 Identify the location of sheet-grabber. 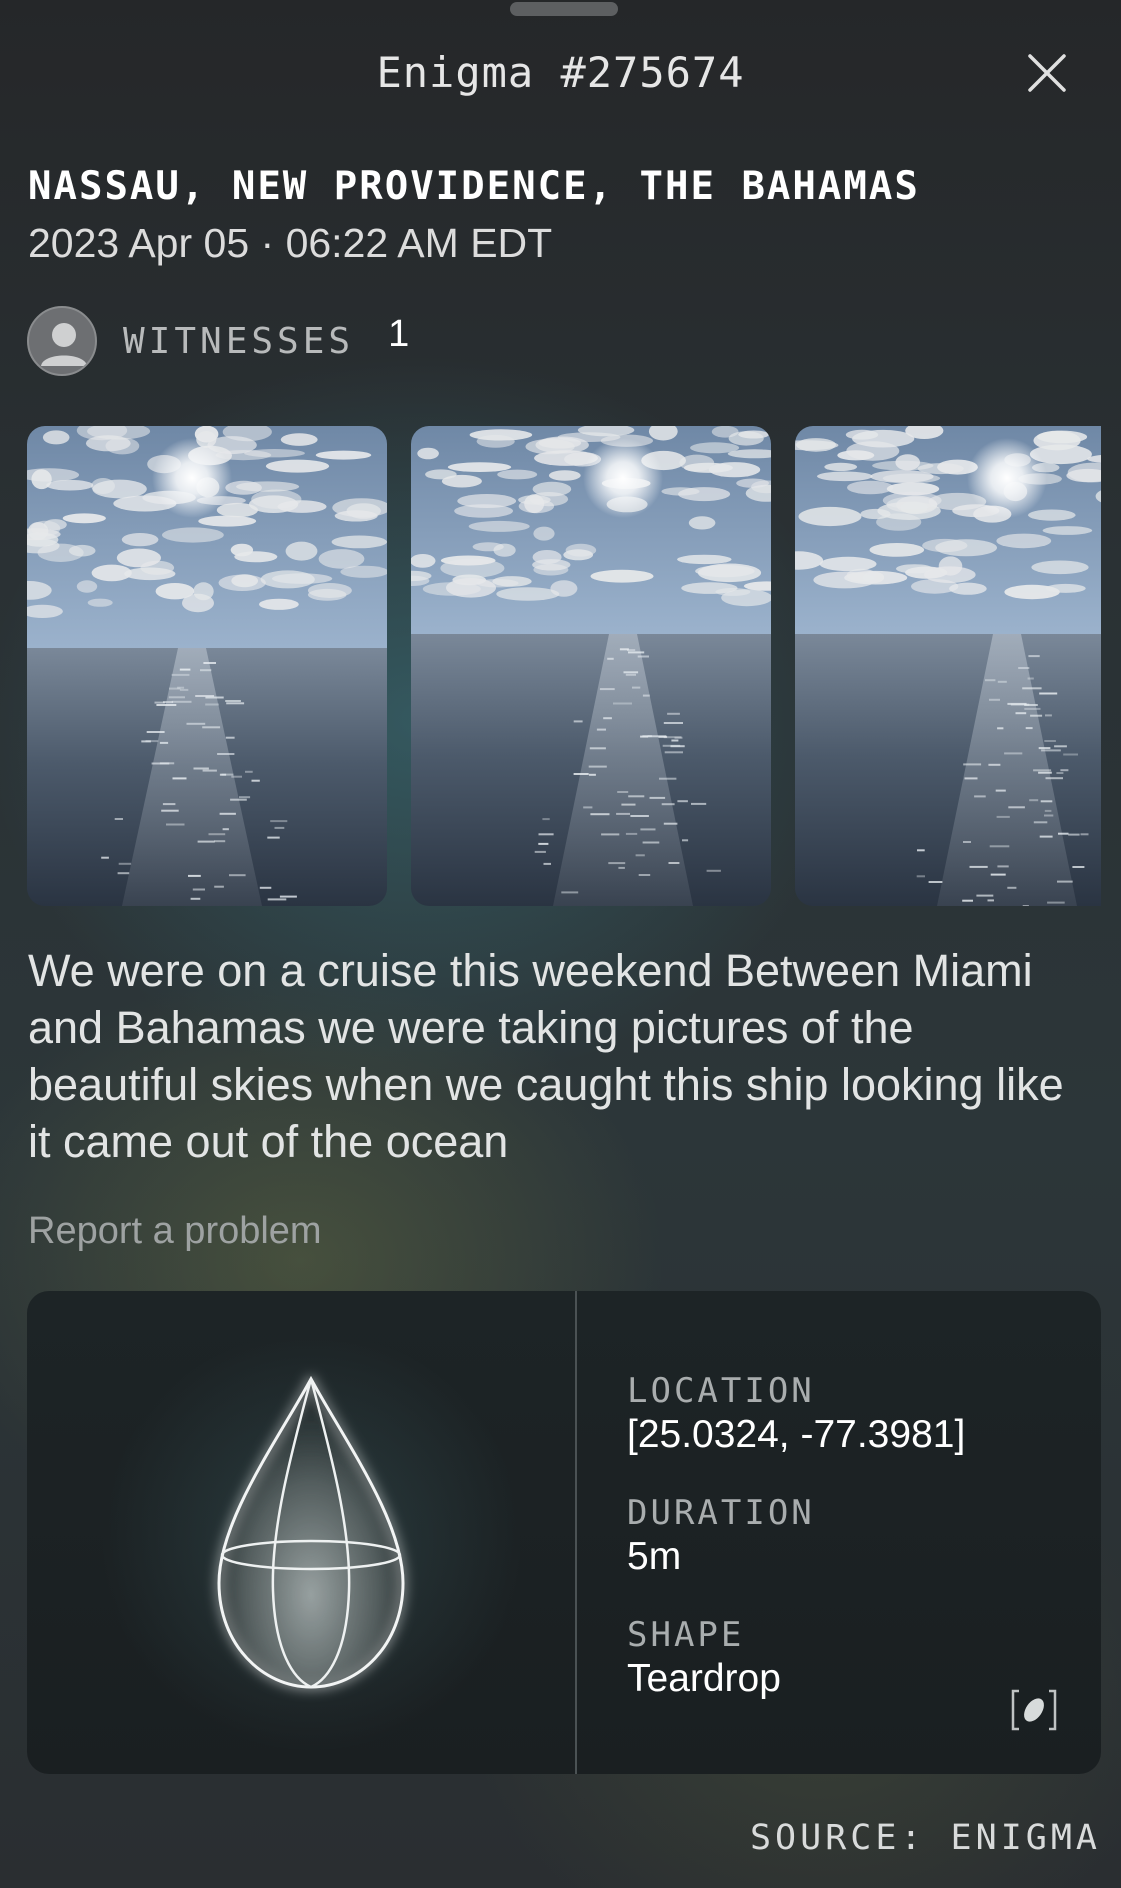
(564, 9).